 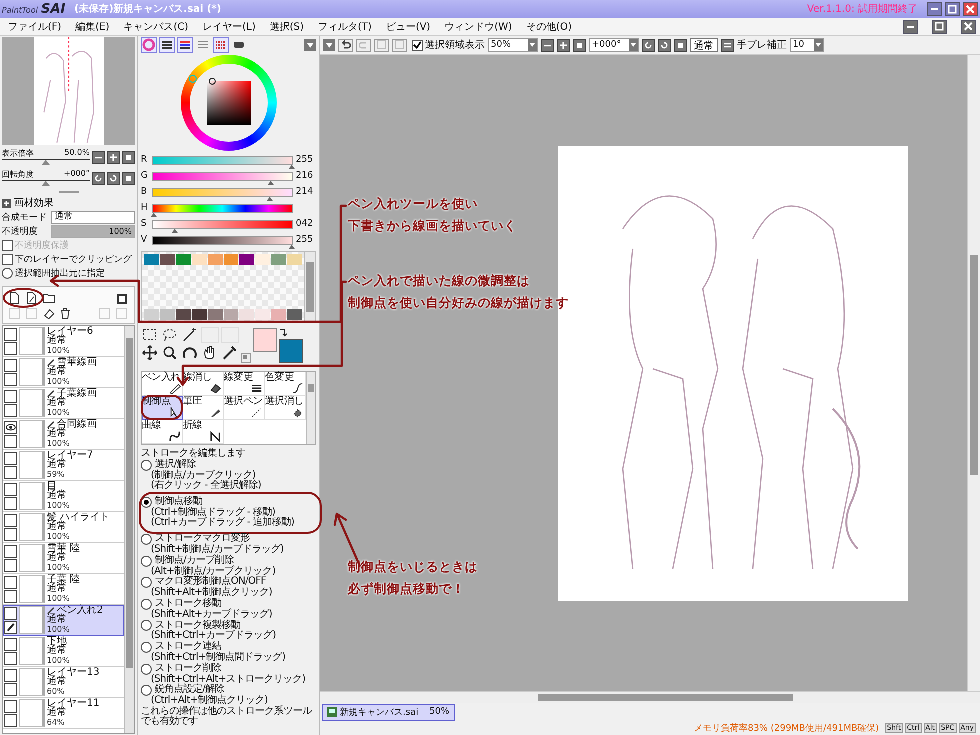 What do you see at coordinates (246, 358) in the screenshot?
I see `reset-colors-icon` at bounding box center [246, 358].